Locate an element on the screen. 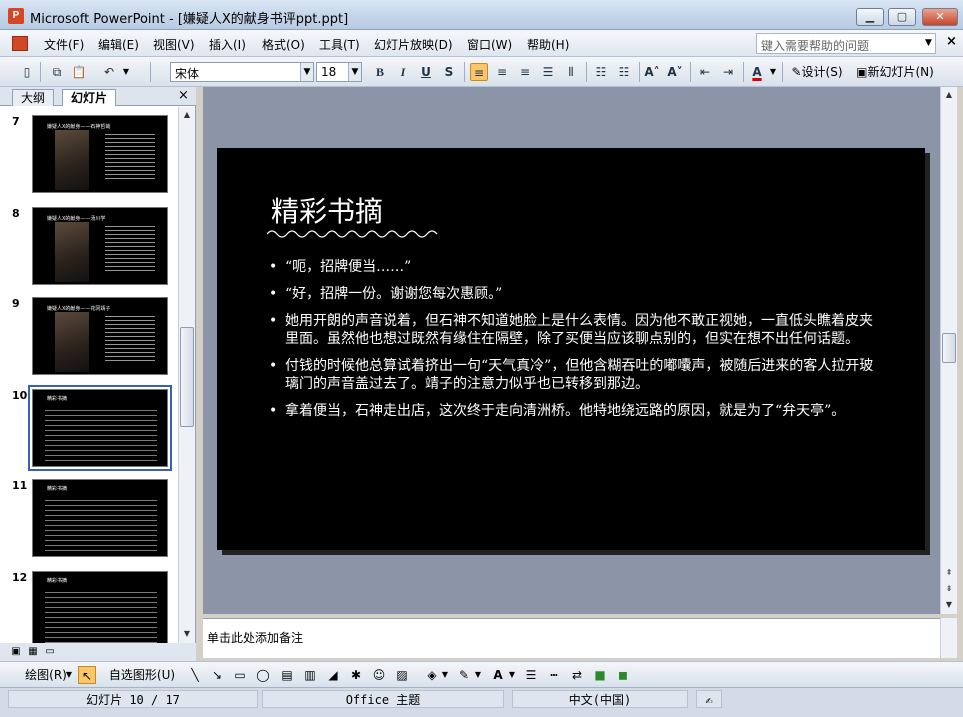 This screenshot has width=963, height=717. increase-font-icon: A˄ is located at coordinates (652, 72).